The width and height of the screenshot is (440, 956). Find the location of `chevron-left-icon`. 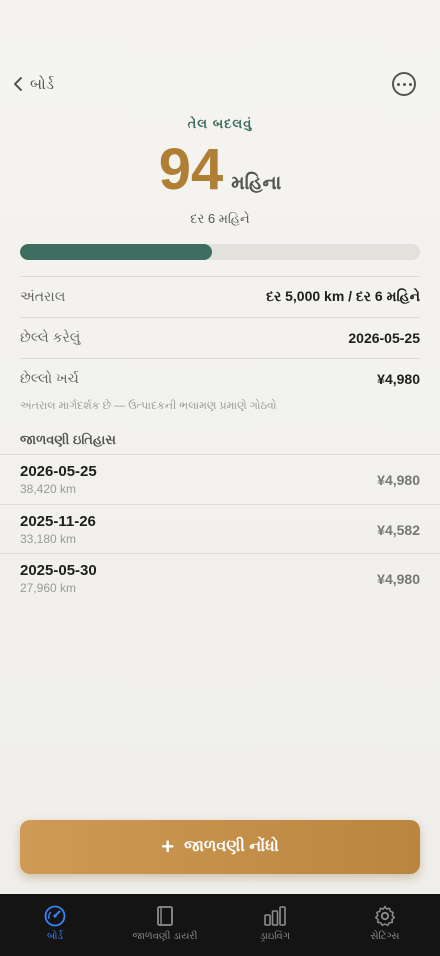

chevron-left-icon is located at coordinates (18, 84).